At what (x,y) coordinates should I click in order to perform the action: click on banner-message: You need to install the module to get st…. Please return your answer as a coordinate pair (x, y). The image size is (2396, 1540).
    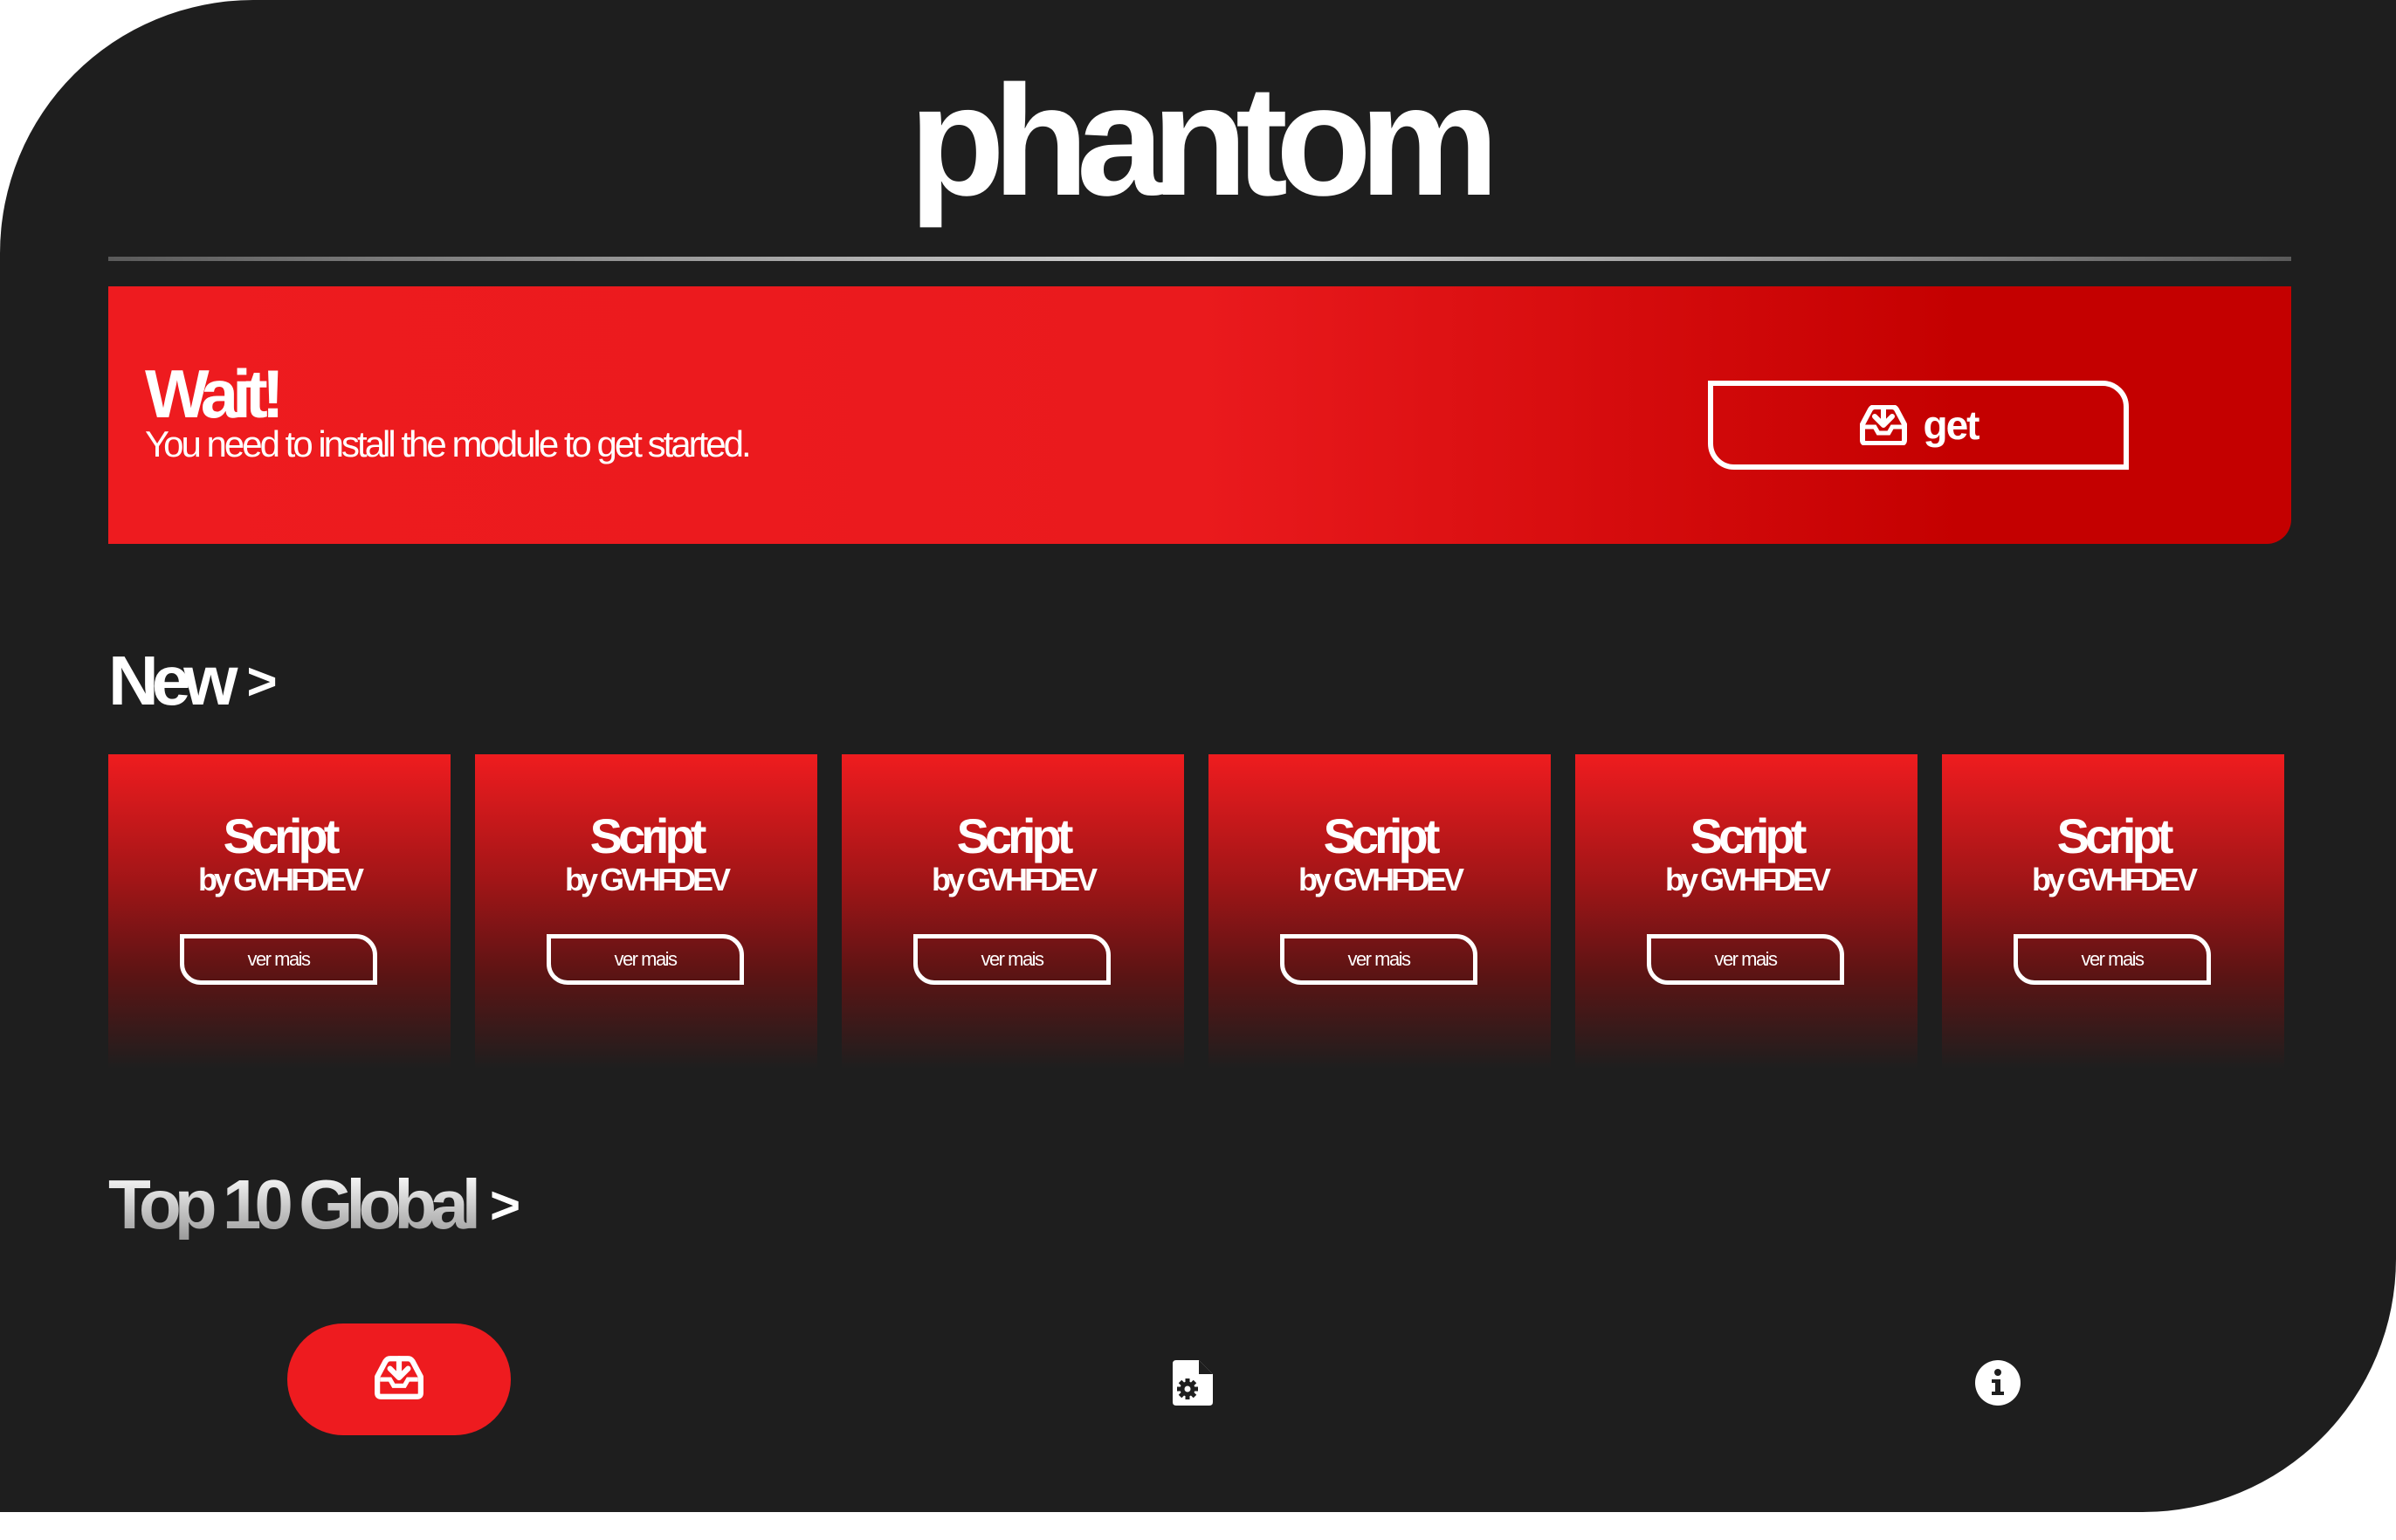
    Looking at the image, I should click on (449, 444).